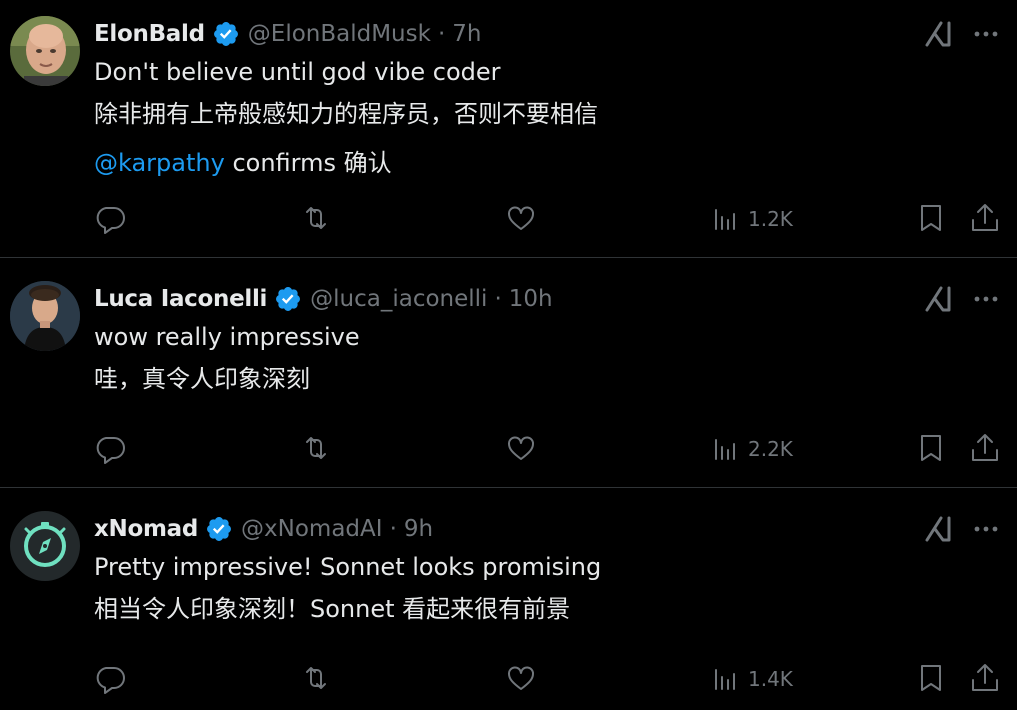 The image size is (1017, 710). What do you see at coordinates (297, 72) in the screenshot?
I see `tweet-text: Don't believe until god vibe coder` at bounding box center [297, 72].